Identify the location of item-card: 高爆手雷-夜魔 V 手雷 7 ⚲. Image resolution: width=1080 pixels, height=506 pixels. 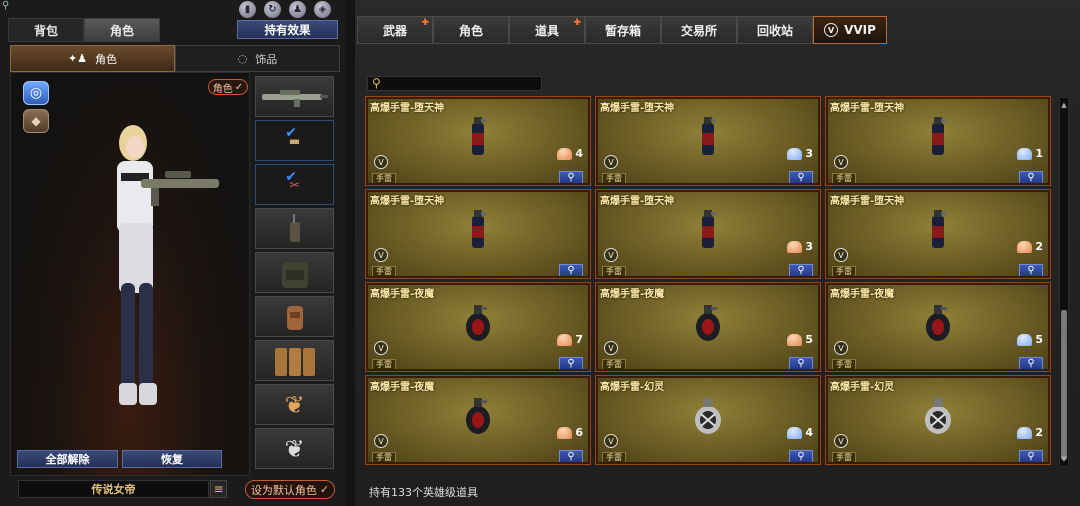
(478, 327).